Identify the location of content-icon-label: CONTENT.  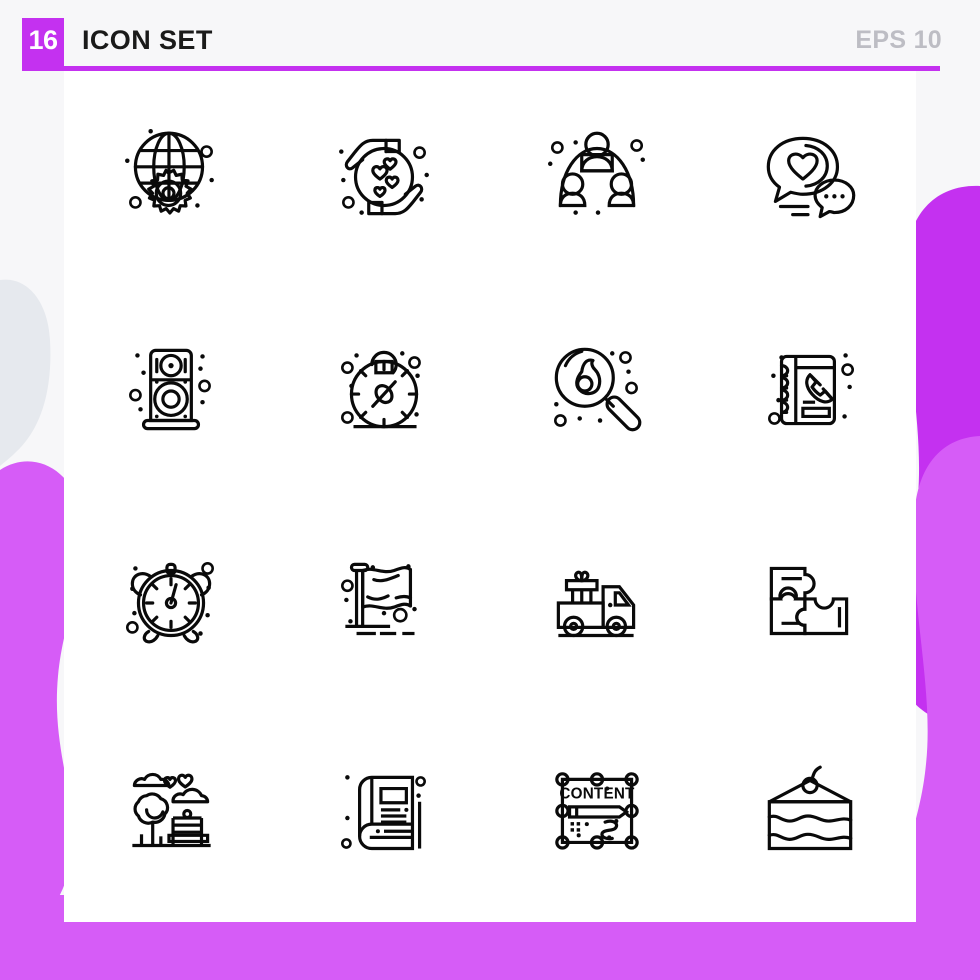
(597, 793).